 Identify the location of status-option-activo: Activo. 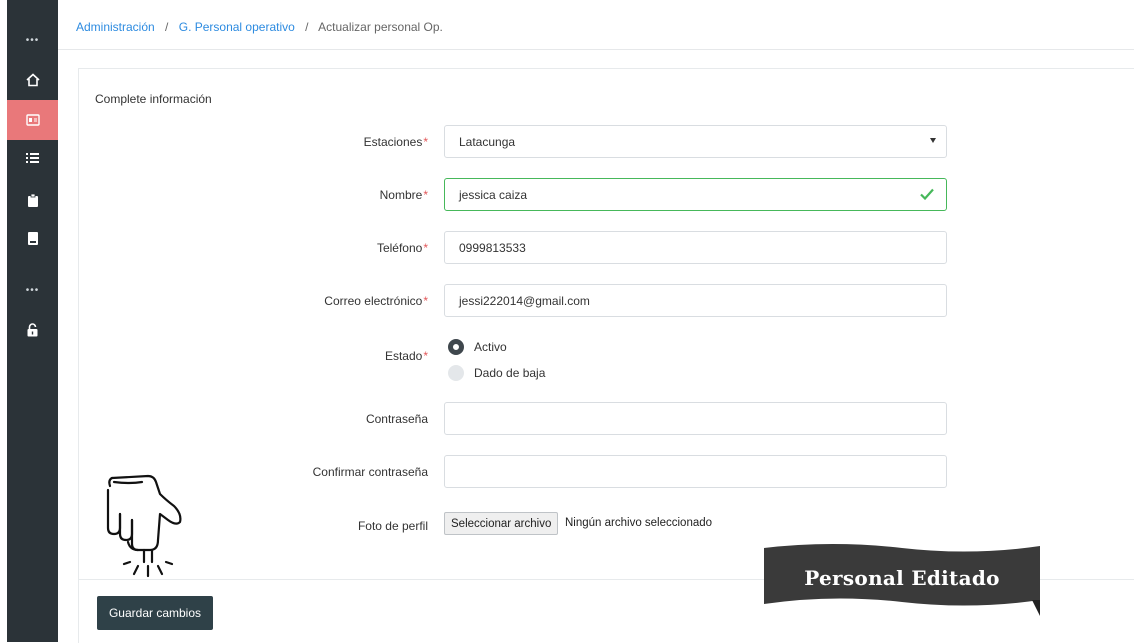
(477, 347).